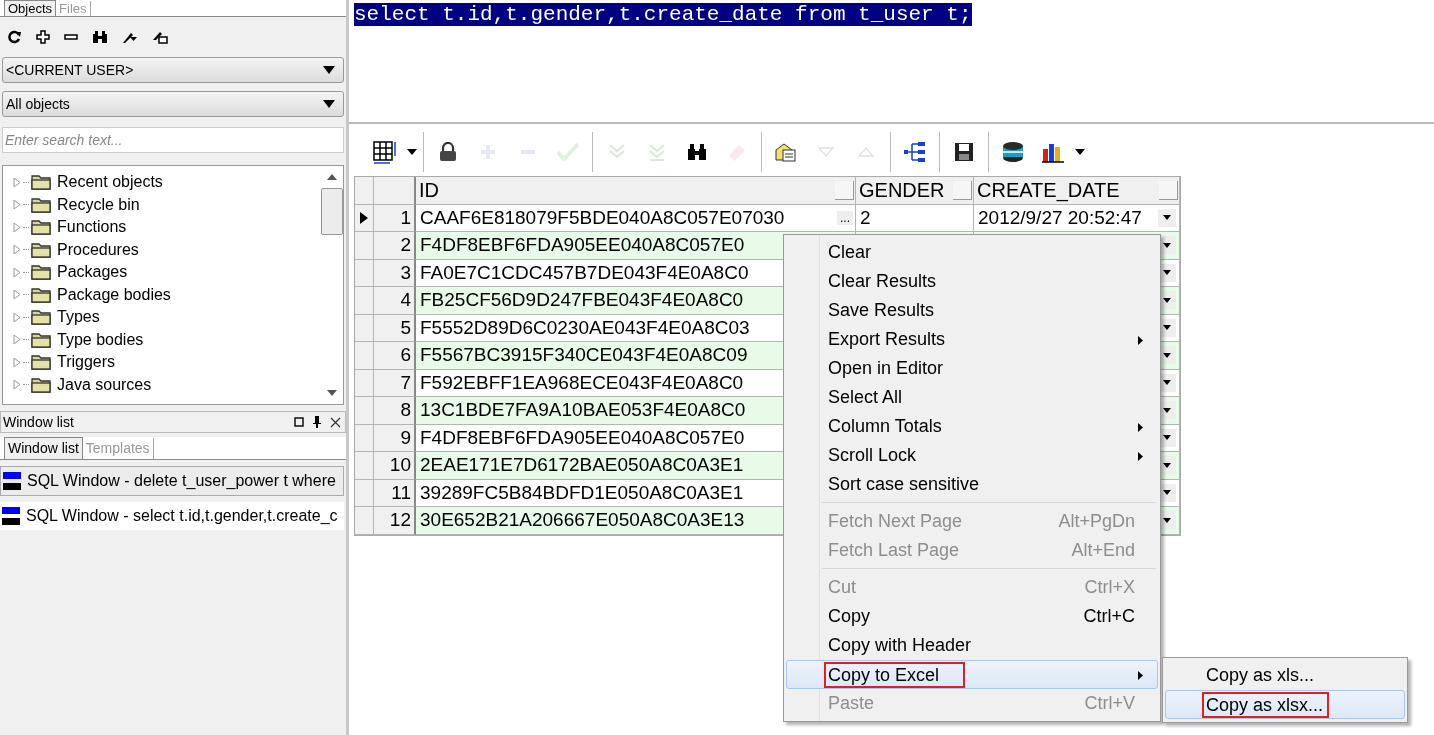  I want to click on menu-item-label: Clear, so click(850, 252).